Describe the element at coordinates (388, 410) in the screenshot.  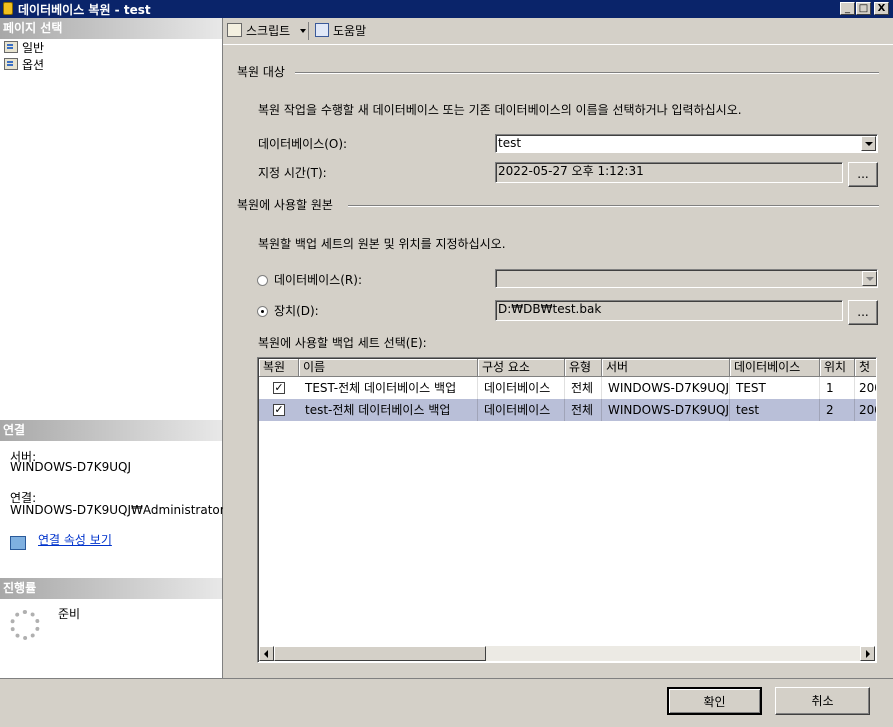
I see `table-cell: test-전체 데이터베이스 백업` at that location.